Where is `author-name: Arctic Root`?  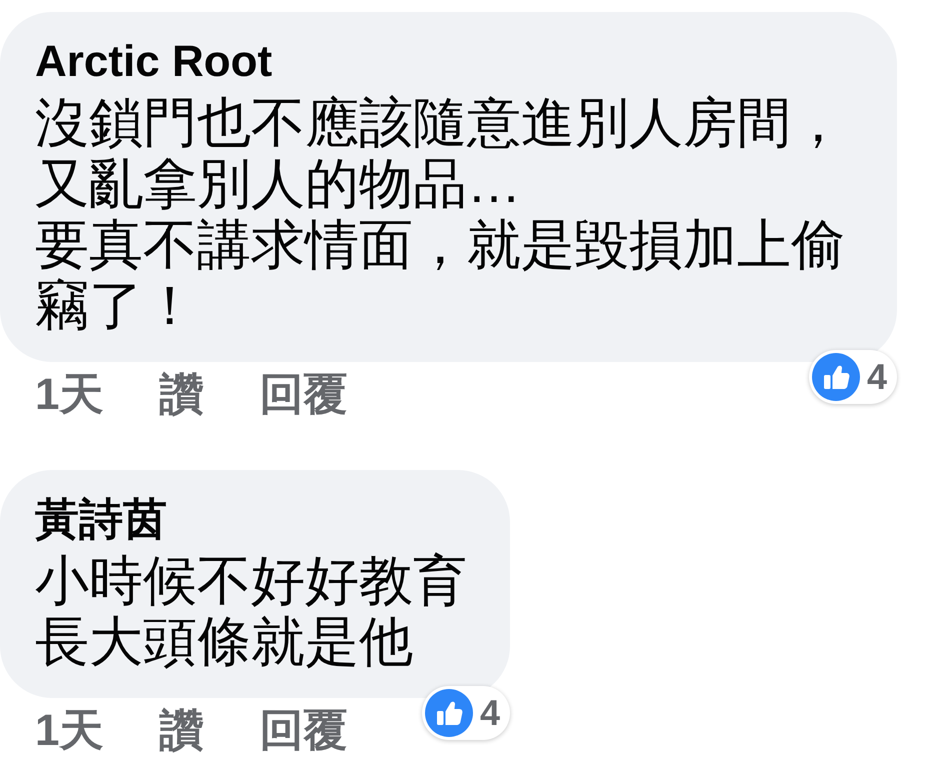
author-name: Arctic Root is located at coordinates (153, 62).